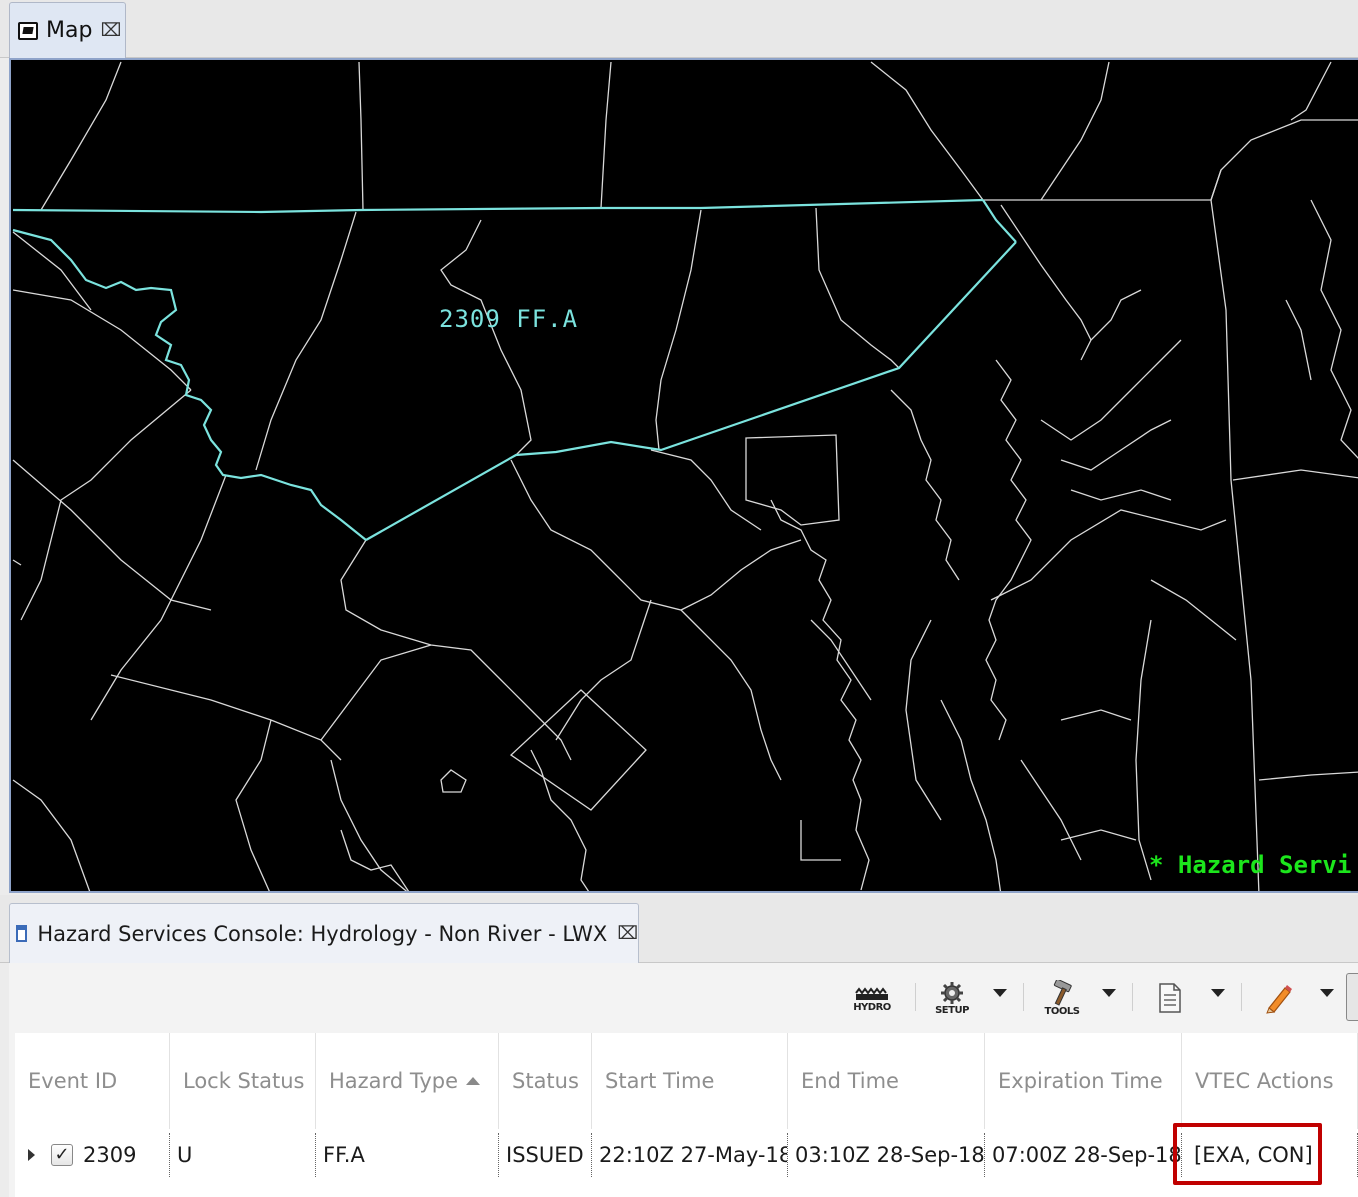 Image resolution: width=1358 pixels, height=1197 pixels. I want to click on column-header-lock-status: Lock Status, so click(243, 1081).